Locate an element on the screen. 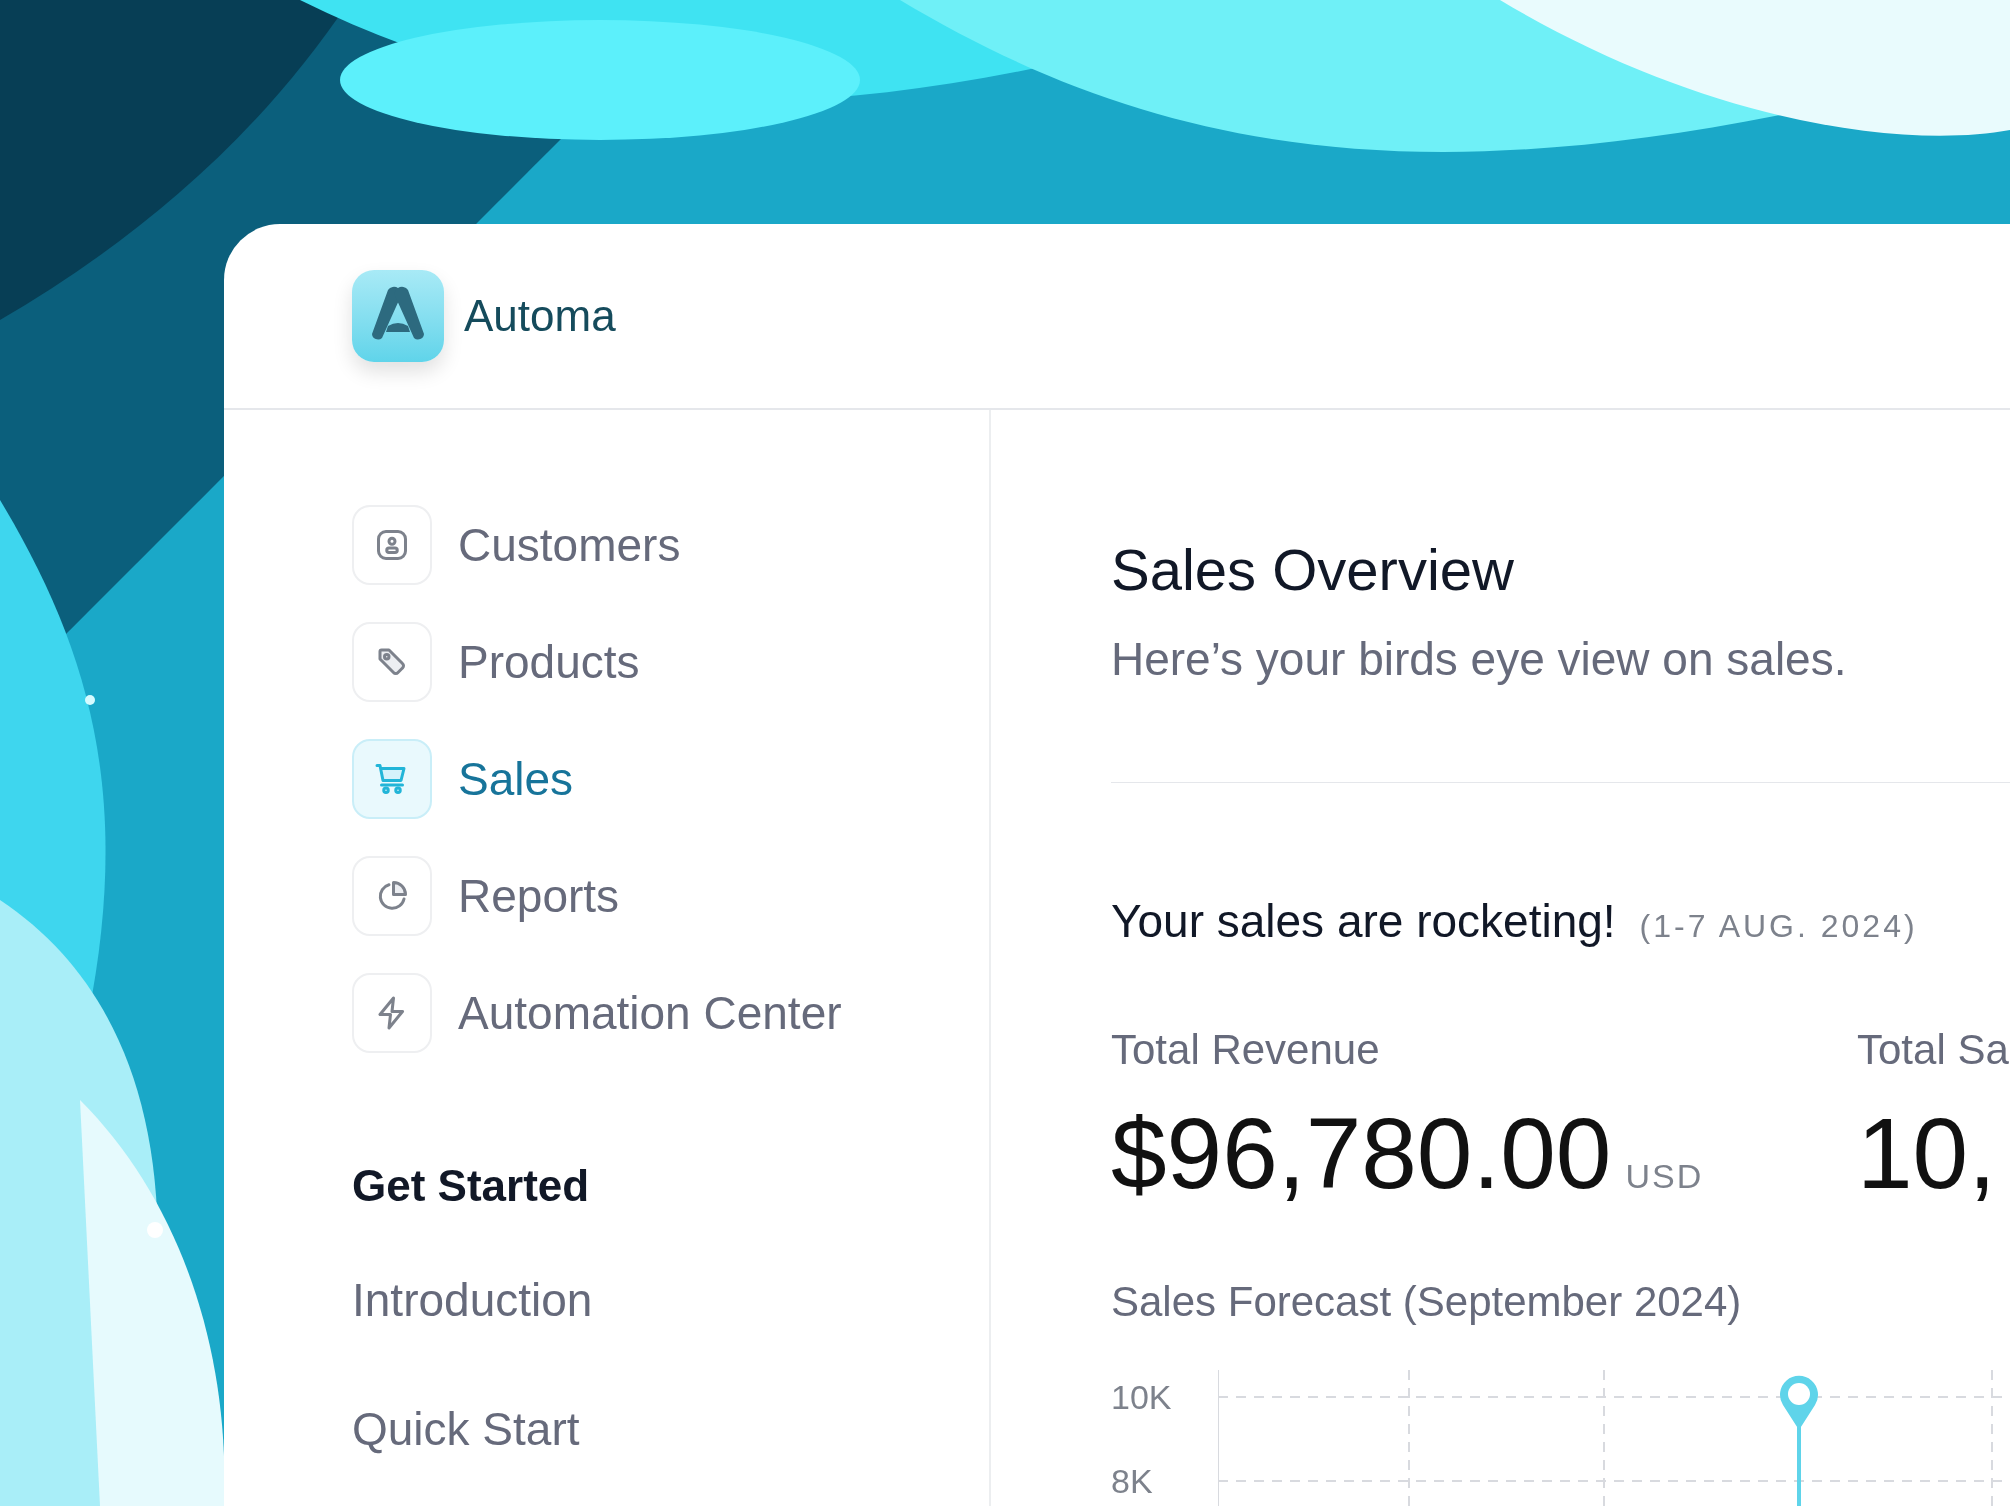  stat-value: $96,780.00 is located at coordinates (1361, 1153).